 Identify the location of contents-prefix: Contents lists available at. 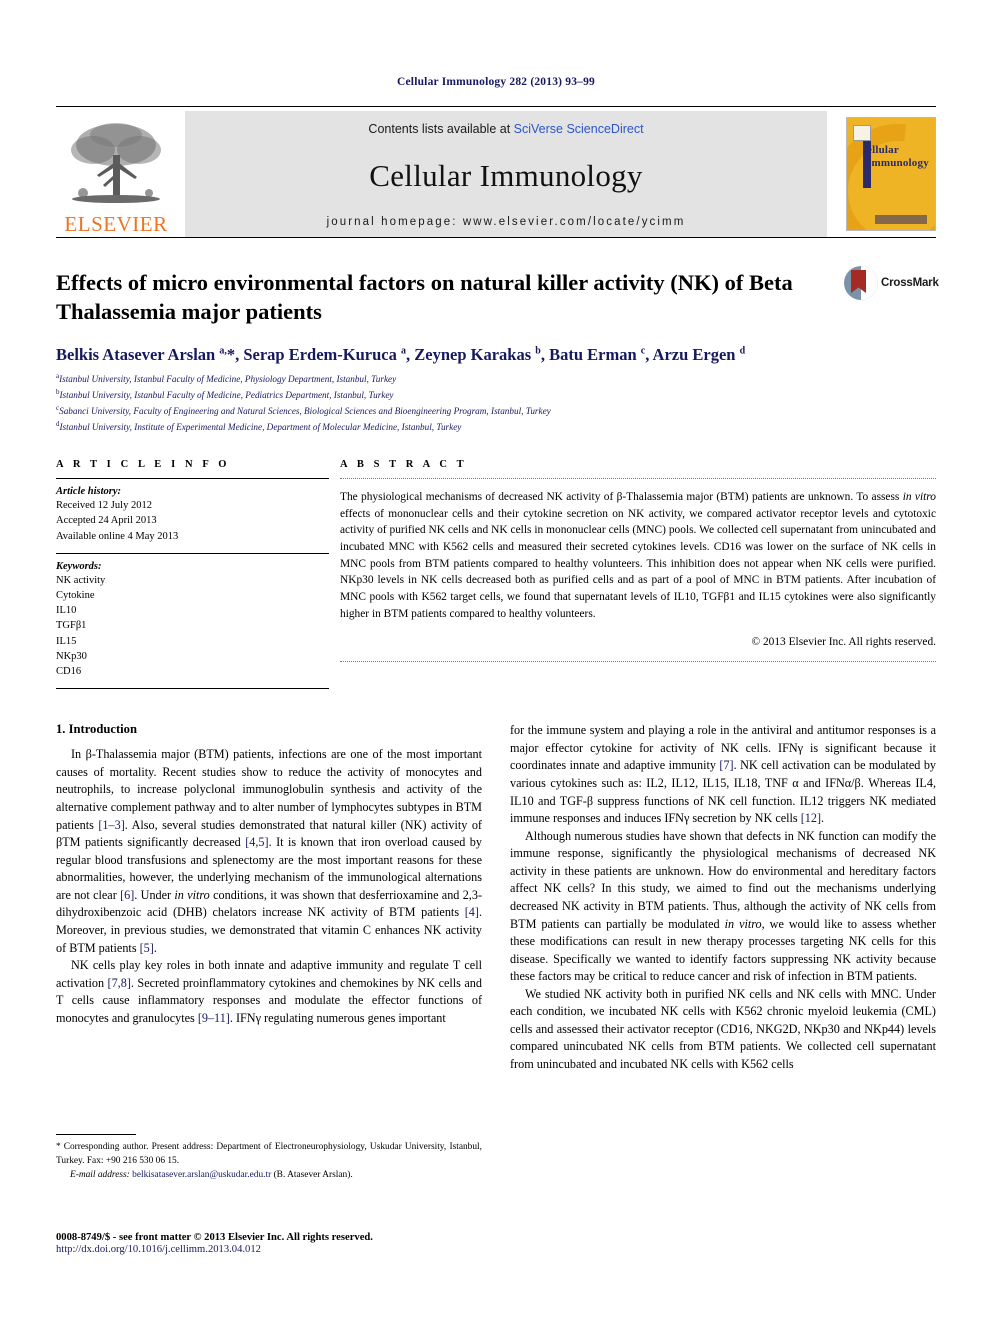
(441, 129).